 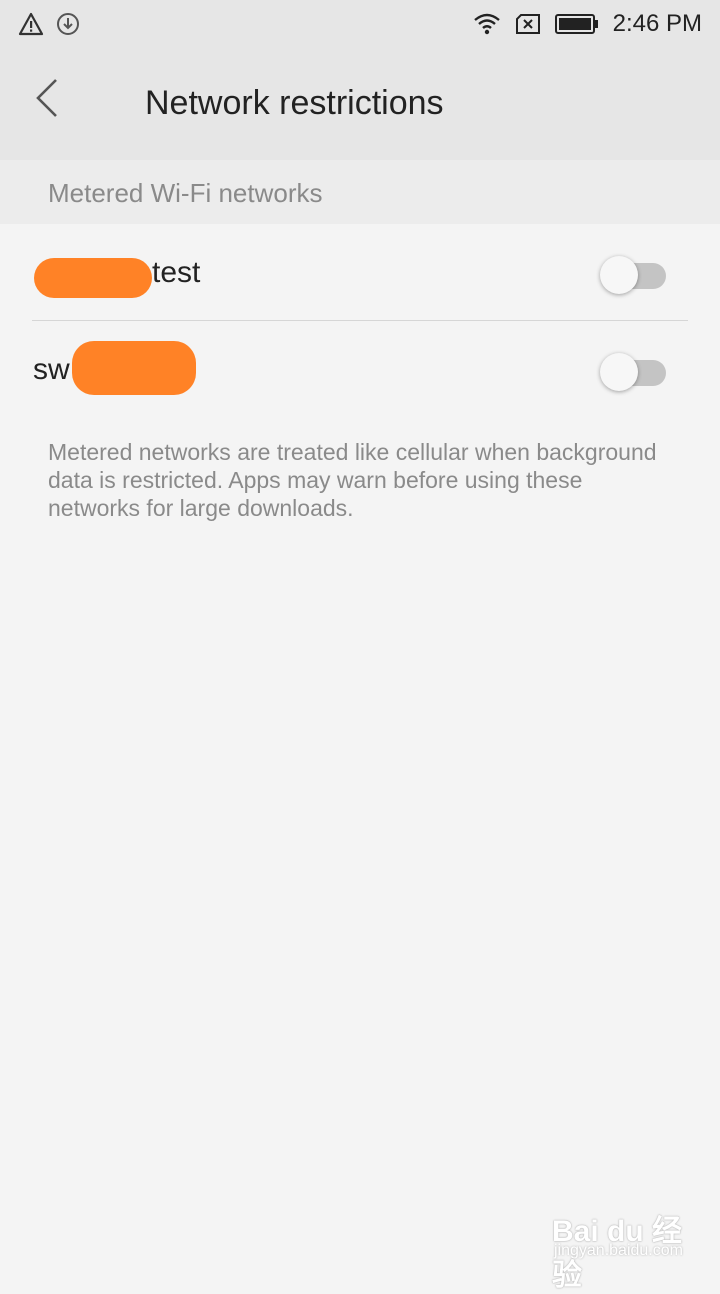 What do you see at coordinates (31, 24) in the screenshot?
I see `warning-icon` at bounding box center [31, 24].